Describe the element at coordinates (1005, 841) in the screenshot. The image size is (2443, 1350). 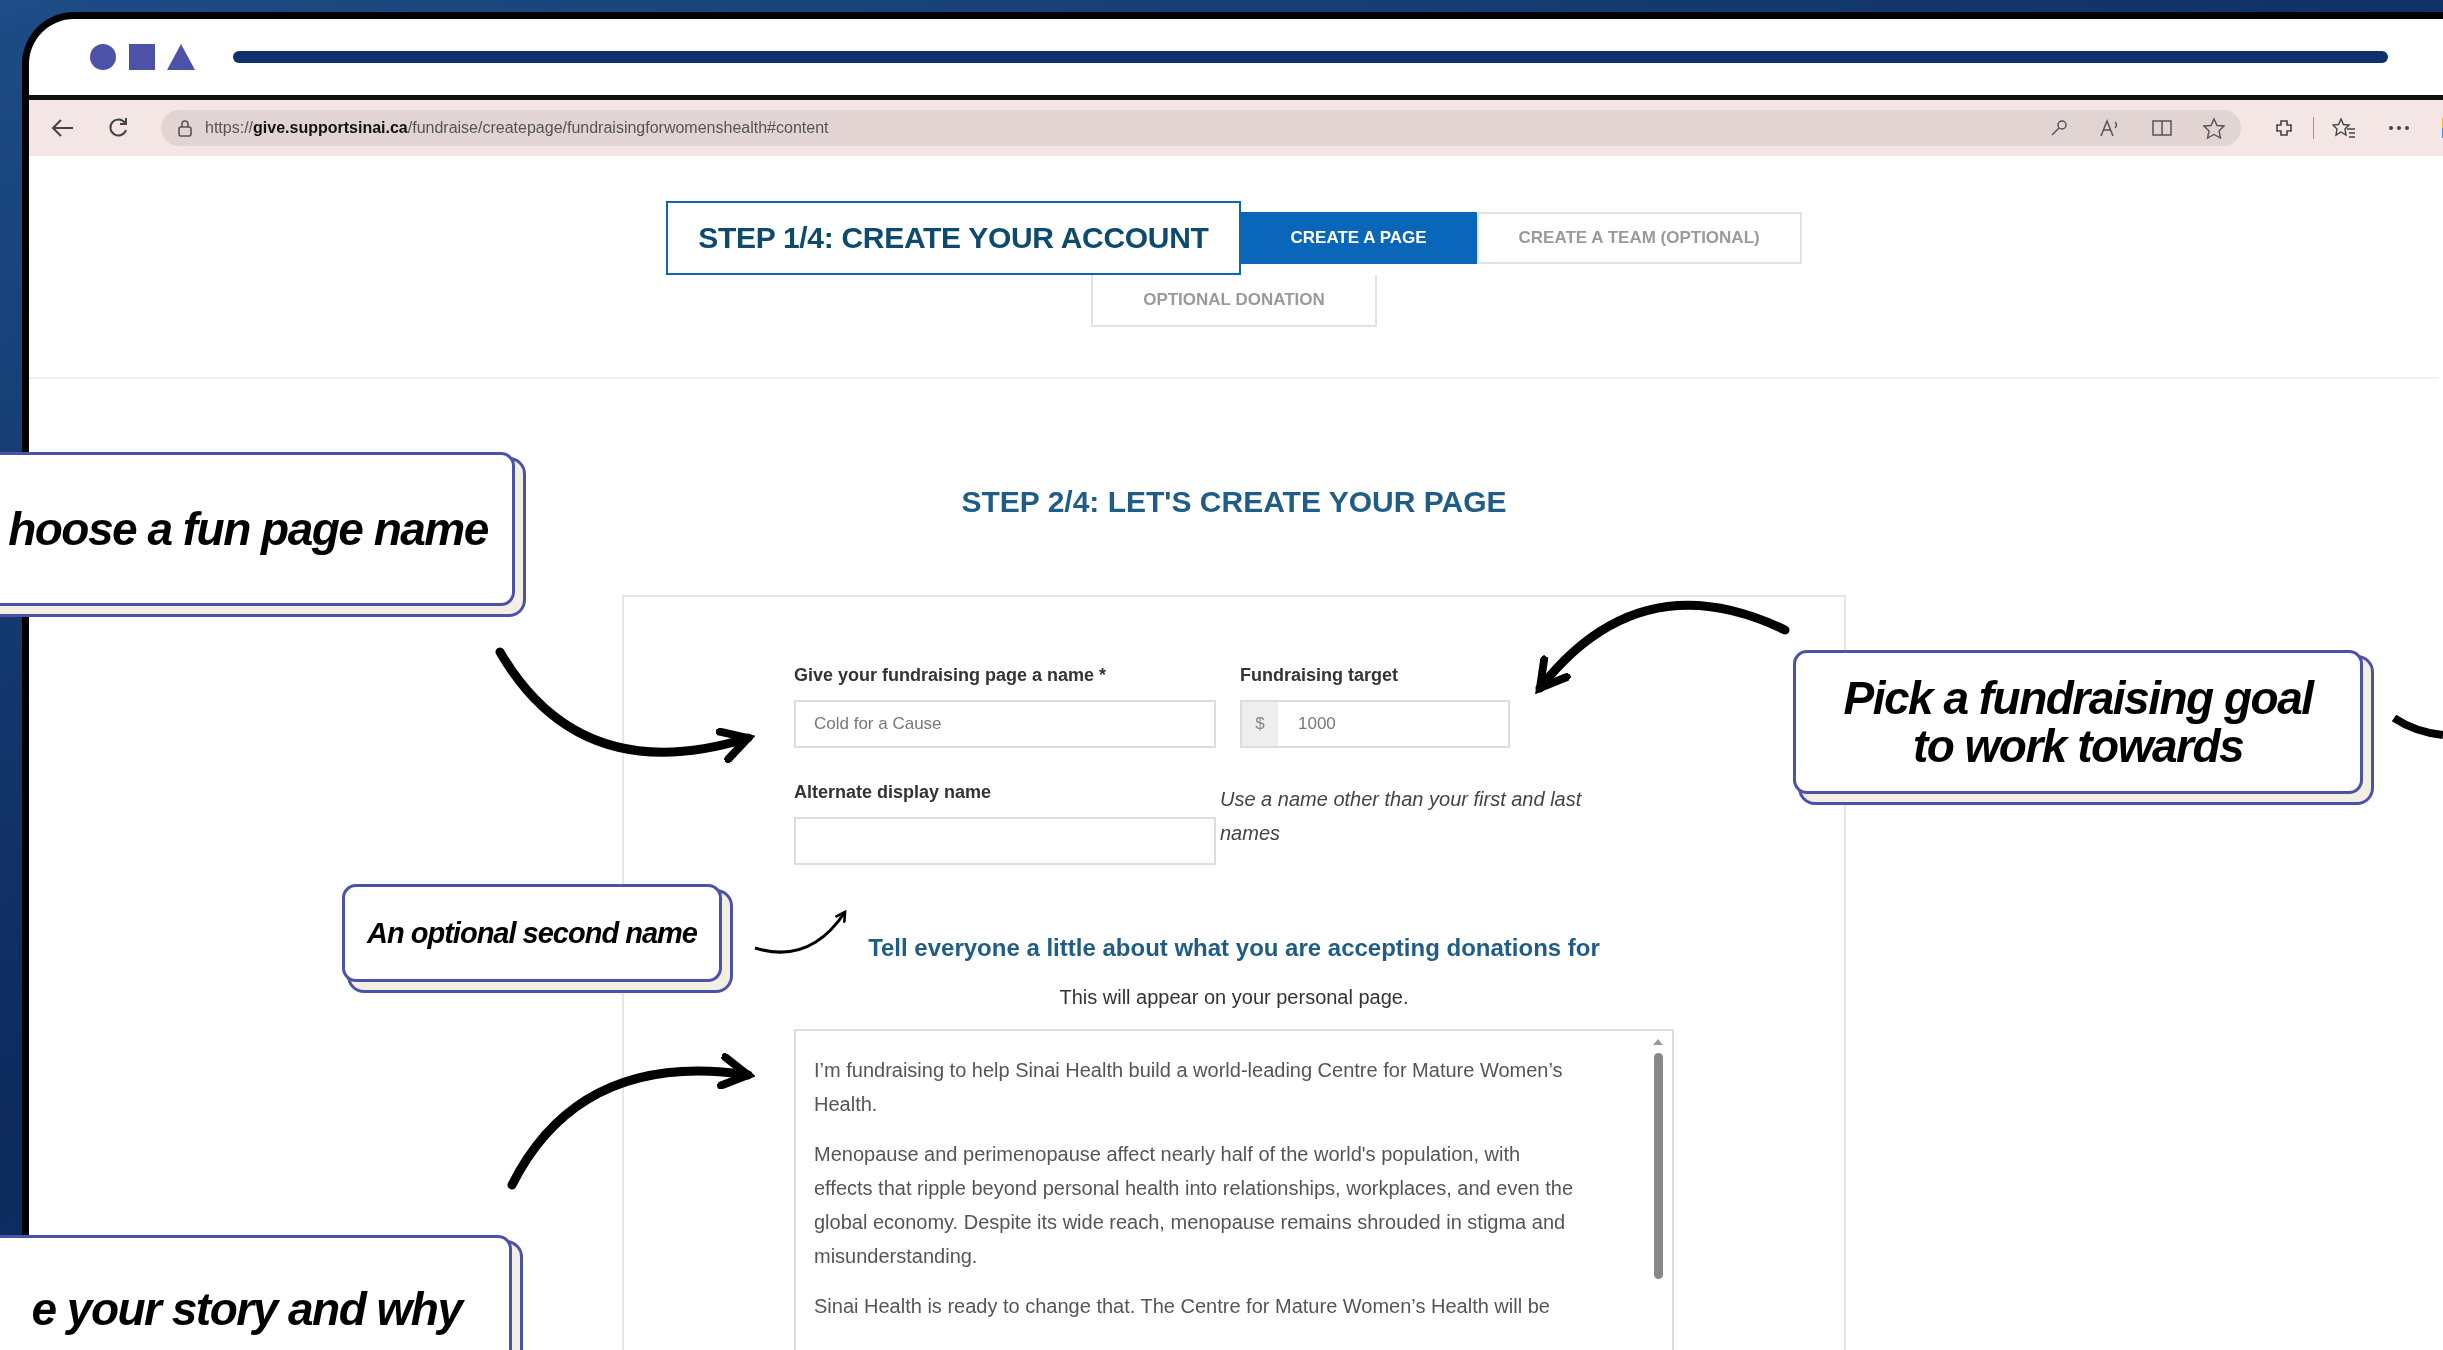
I see `alternate-name-field` at that location.